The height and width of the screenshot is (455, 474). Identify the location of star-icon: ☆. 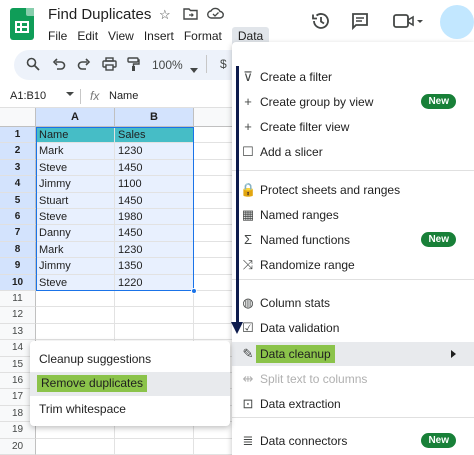
(165, 15).